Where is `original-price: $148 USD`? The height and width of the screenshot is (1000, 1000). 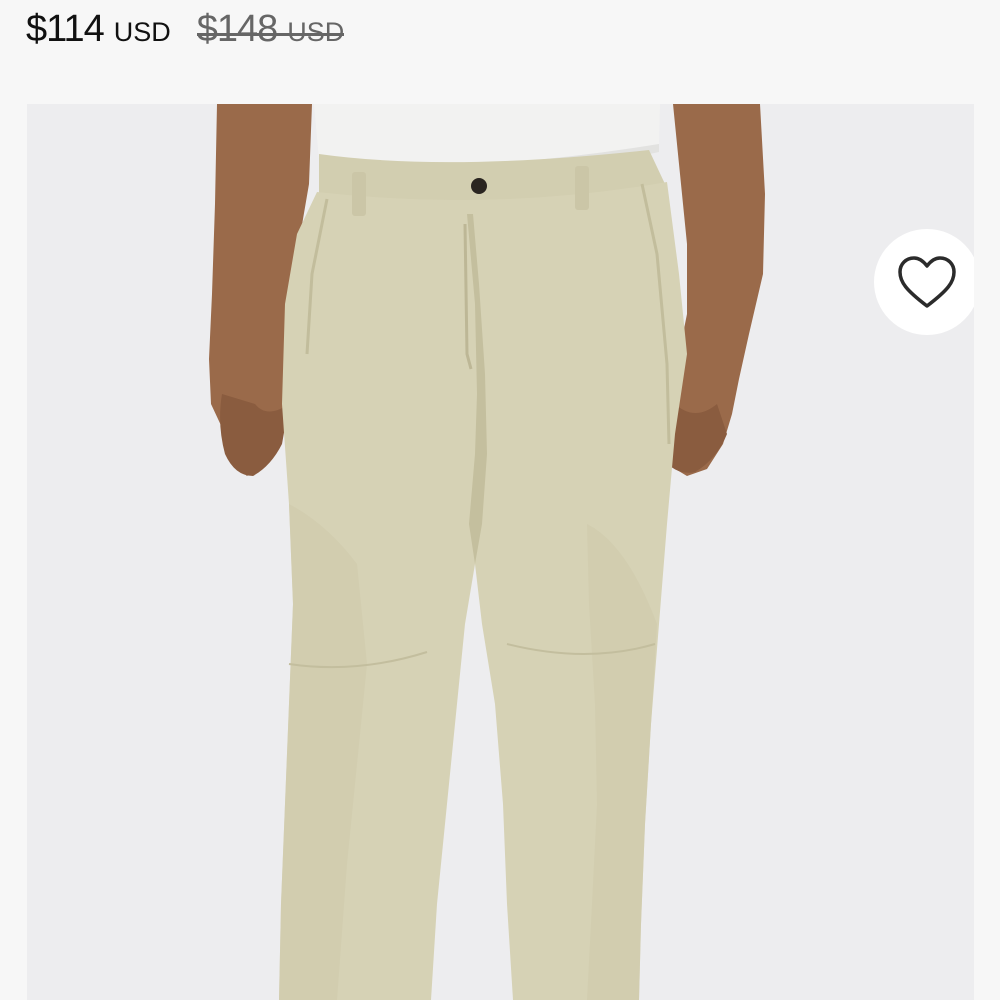 original-price: $148 USD is located at coordinates (270, 29).